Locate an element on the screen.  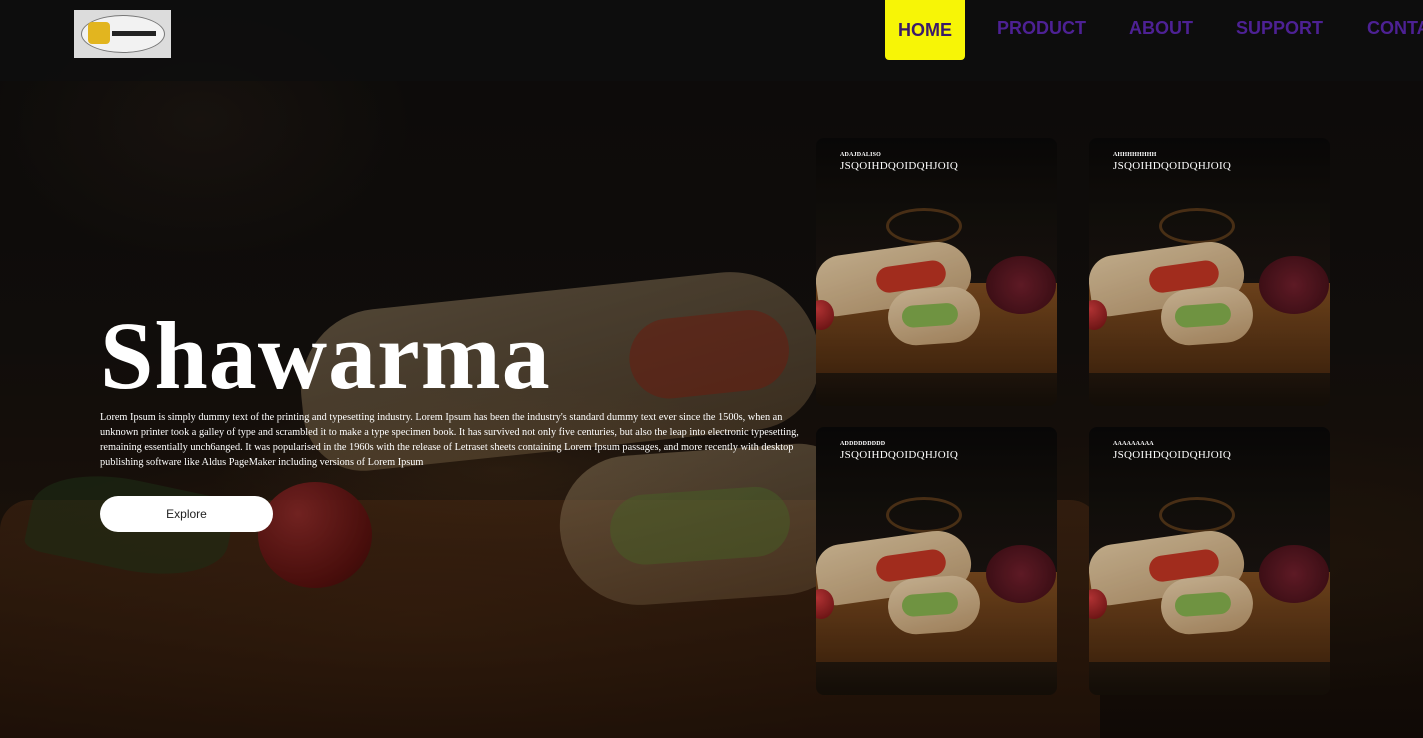
product-card: ADDDDDDDDD JSQOIHDQOIDQHJOIQ is located at coordinates (936, 561).